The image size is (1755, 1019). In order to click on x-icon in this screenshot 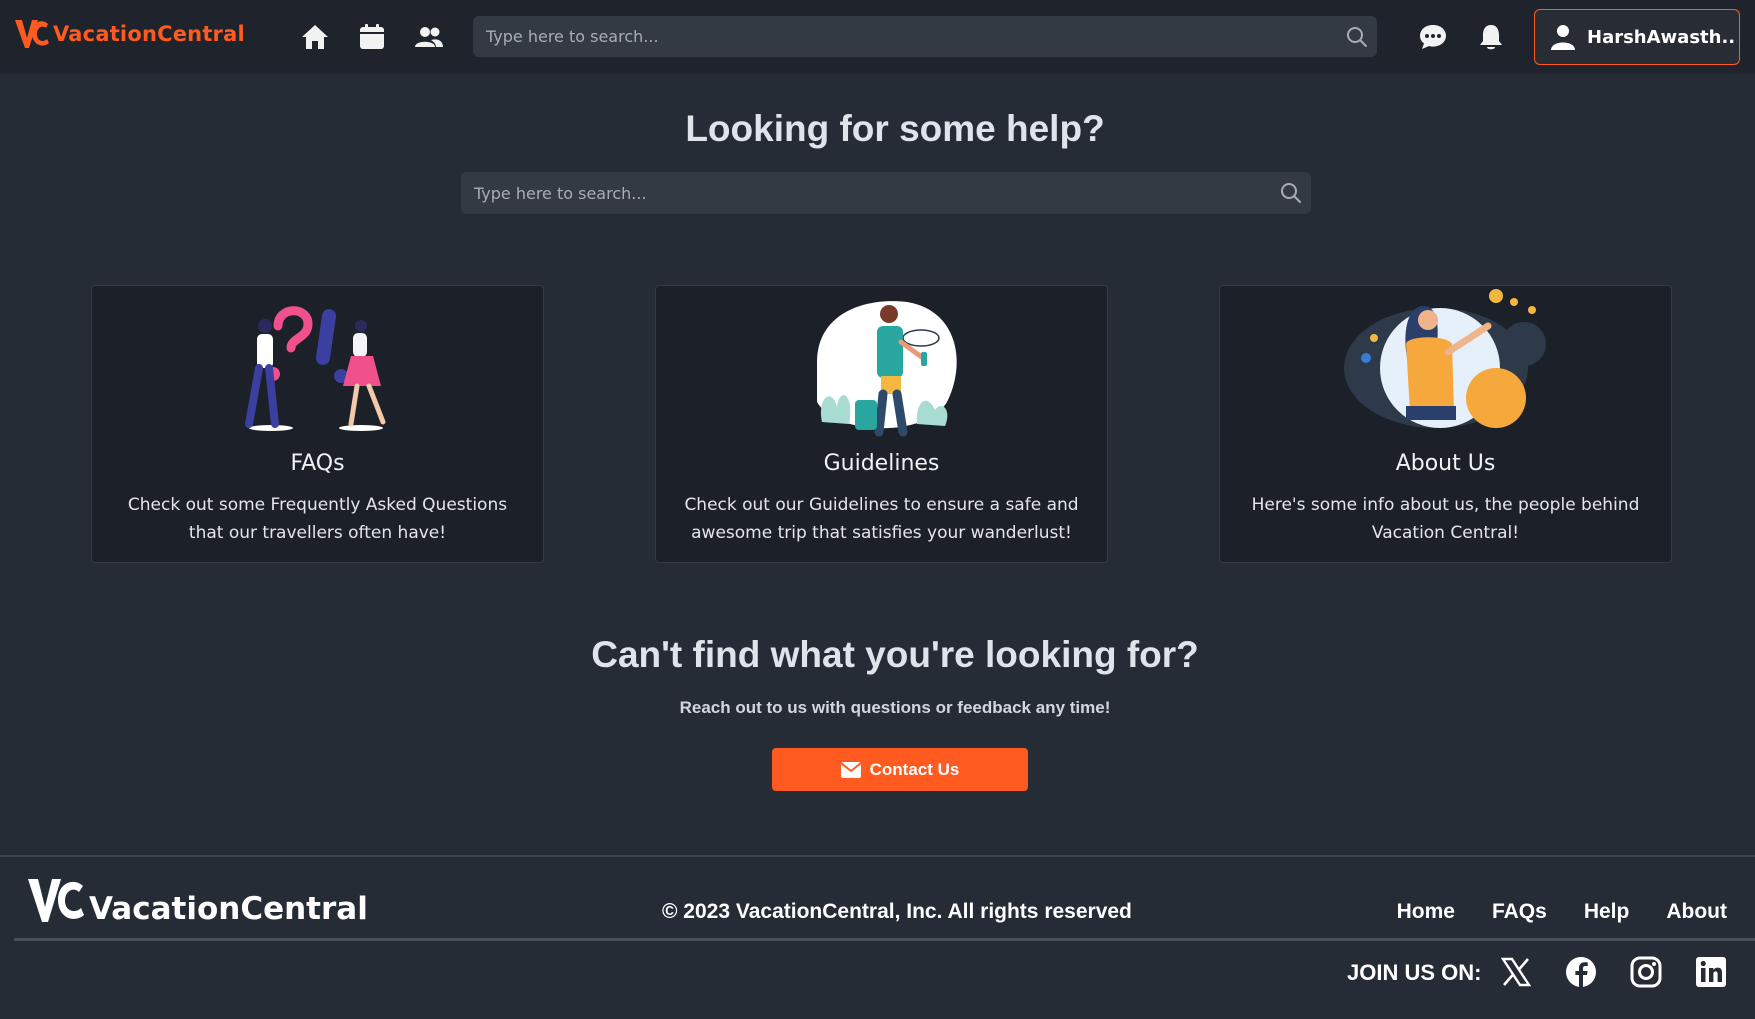, I will do `click(1516, 972)`.